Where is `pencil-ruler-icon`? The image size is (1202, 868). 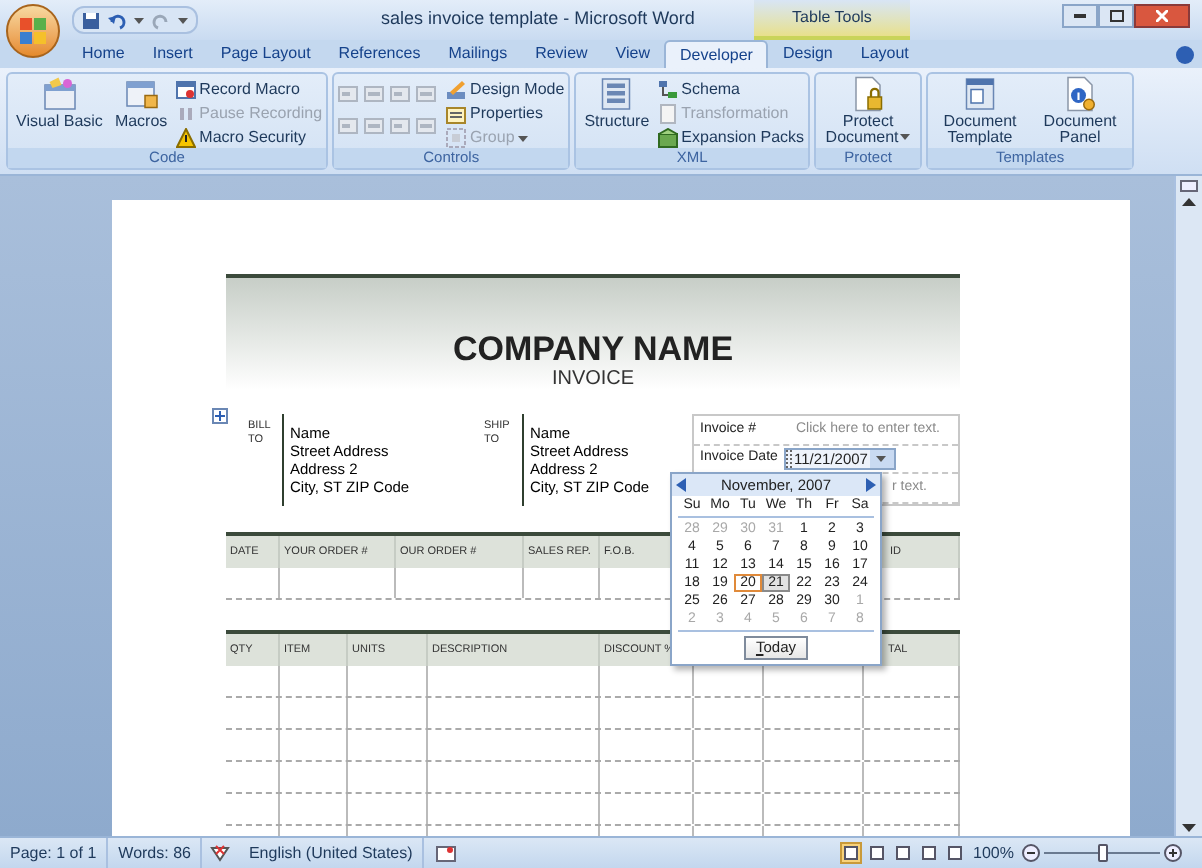 pencil-ruler-icon is located at coordinates (456, 90).